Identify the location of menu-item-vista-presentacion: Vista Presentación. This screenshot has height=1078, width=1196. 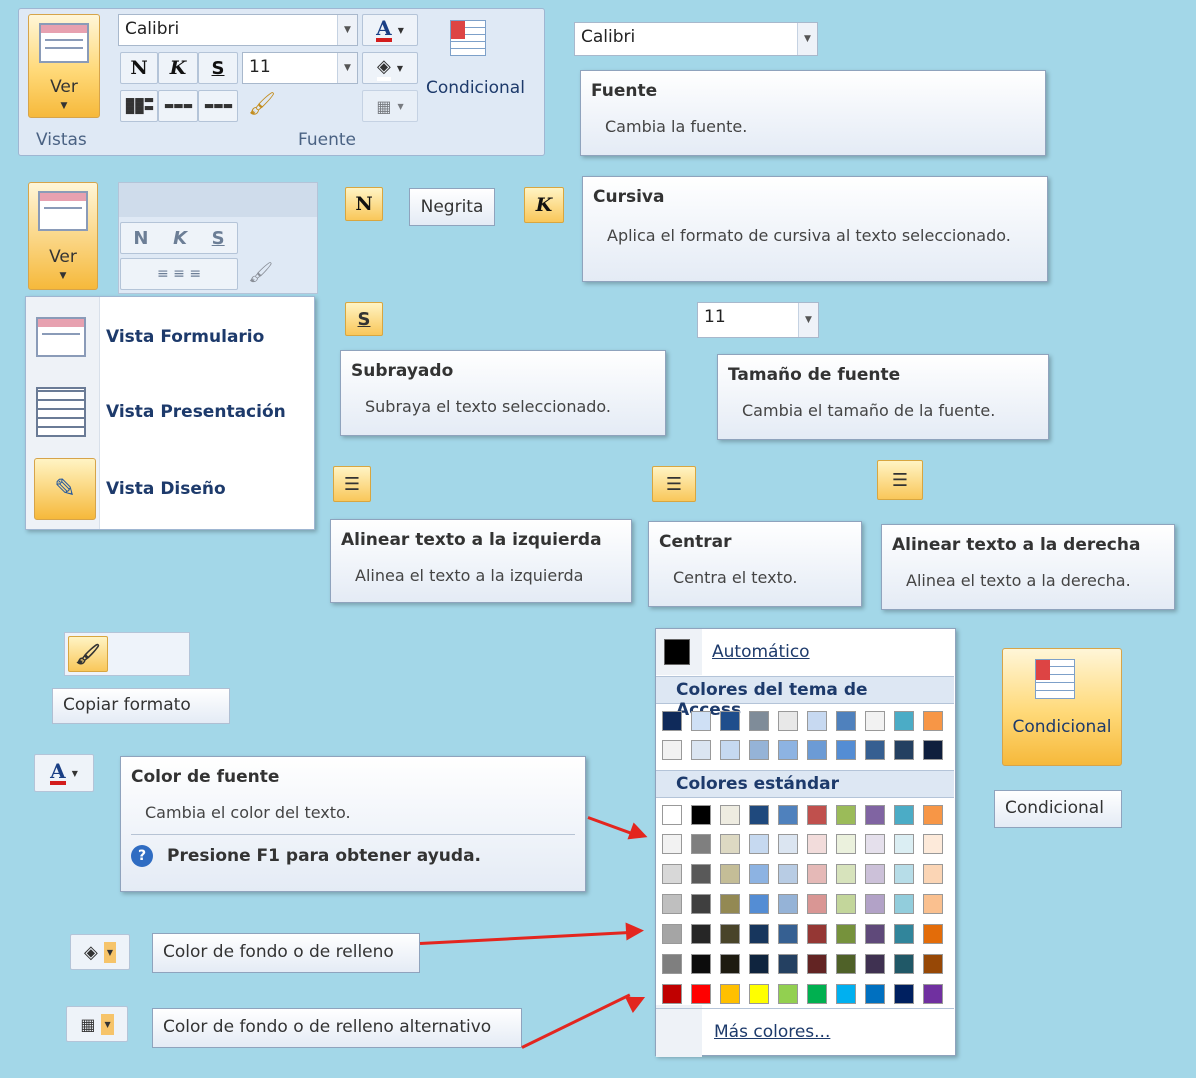
(171, 412).